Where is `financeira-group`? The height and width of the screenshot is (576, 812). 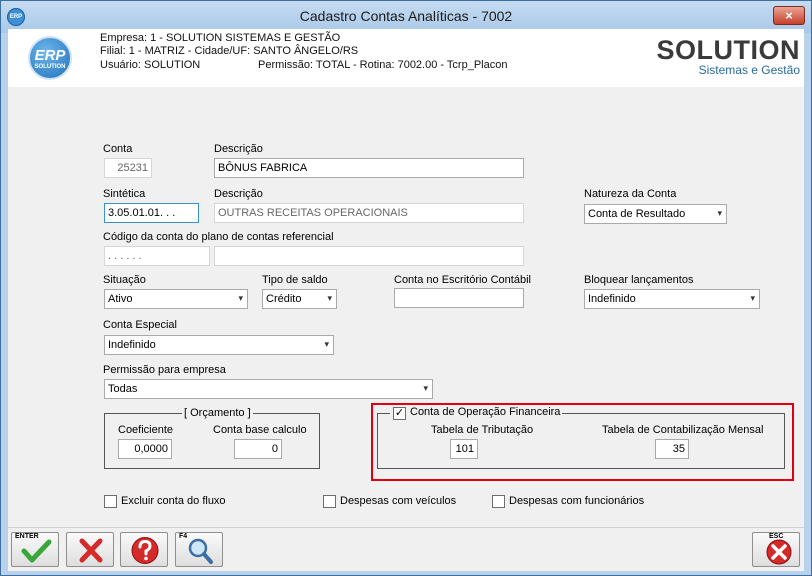
financeira-group is located at coordinates (581, 441).